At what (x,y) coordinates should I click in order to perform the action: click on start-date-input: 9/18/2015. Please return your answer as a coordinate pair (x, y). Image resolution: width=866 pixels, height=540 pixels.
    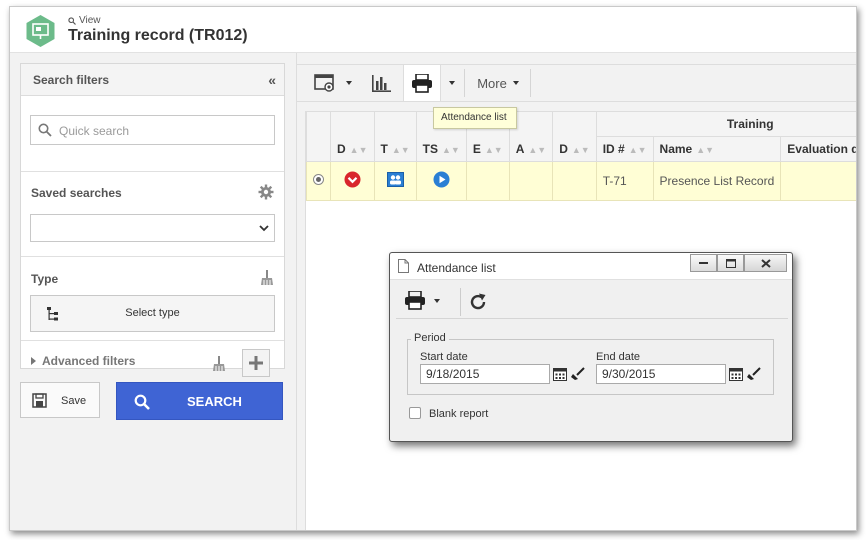
    Looking at the image, I should click on (485, 374).